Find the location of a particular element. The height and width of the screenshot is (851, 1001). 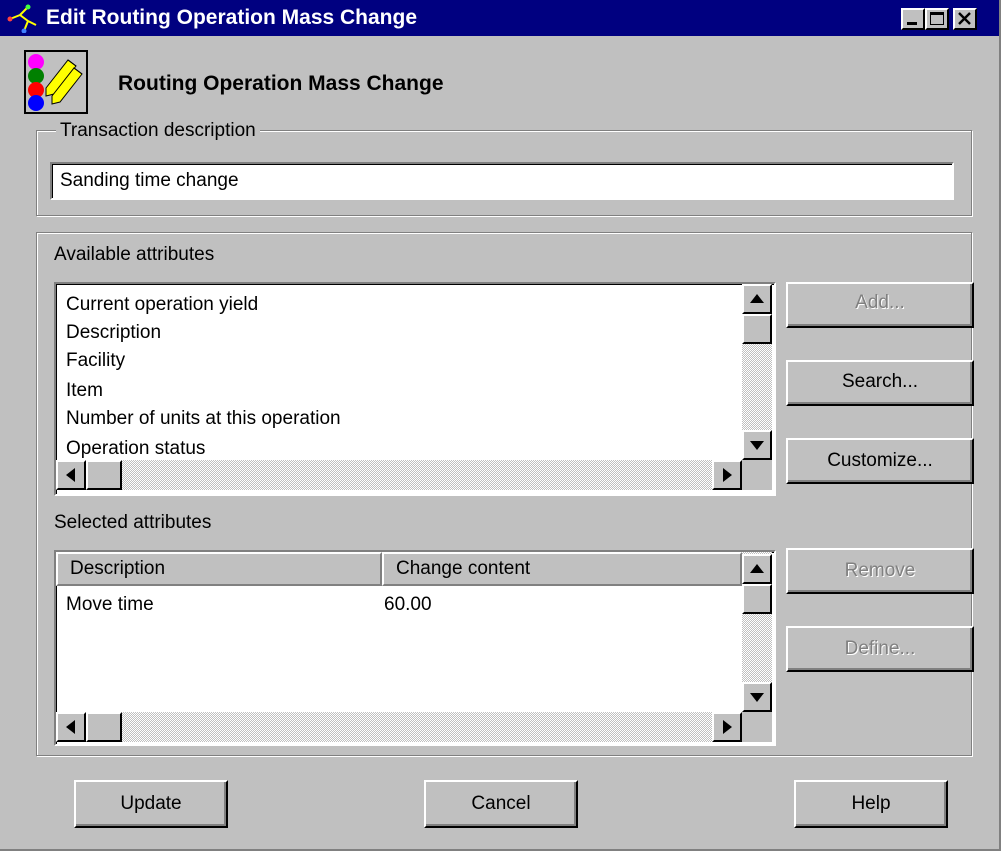

minimize-icon is located at coordinates (912, 23).